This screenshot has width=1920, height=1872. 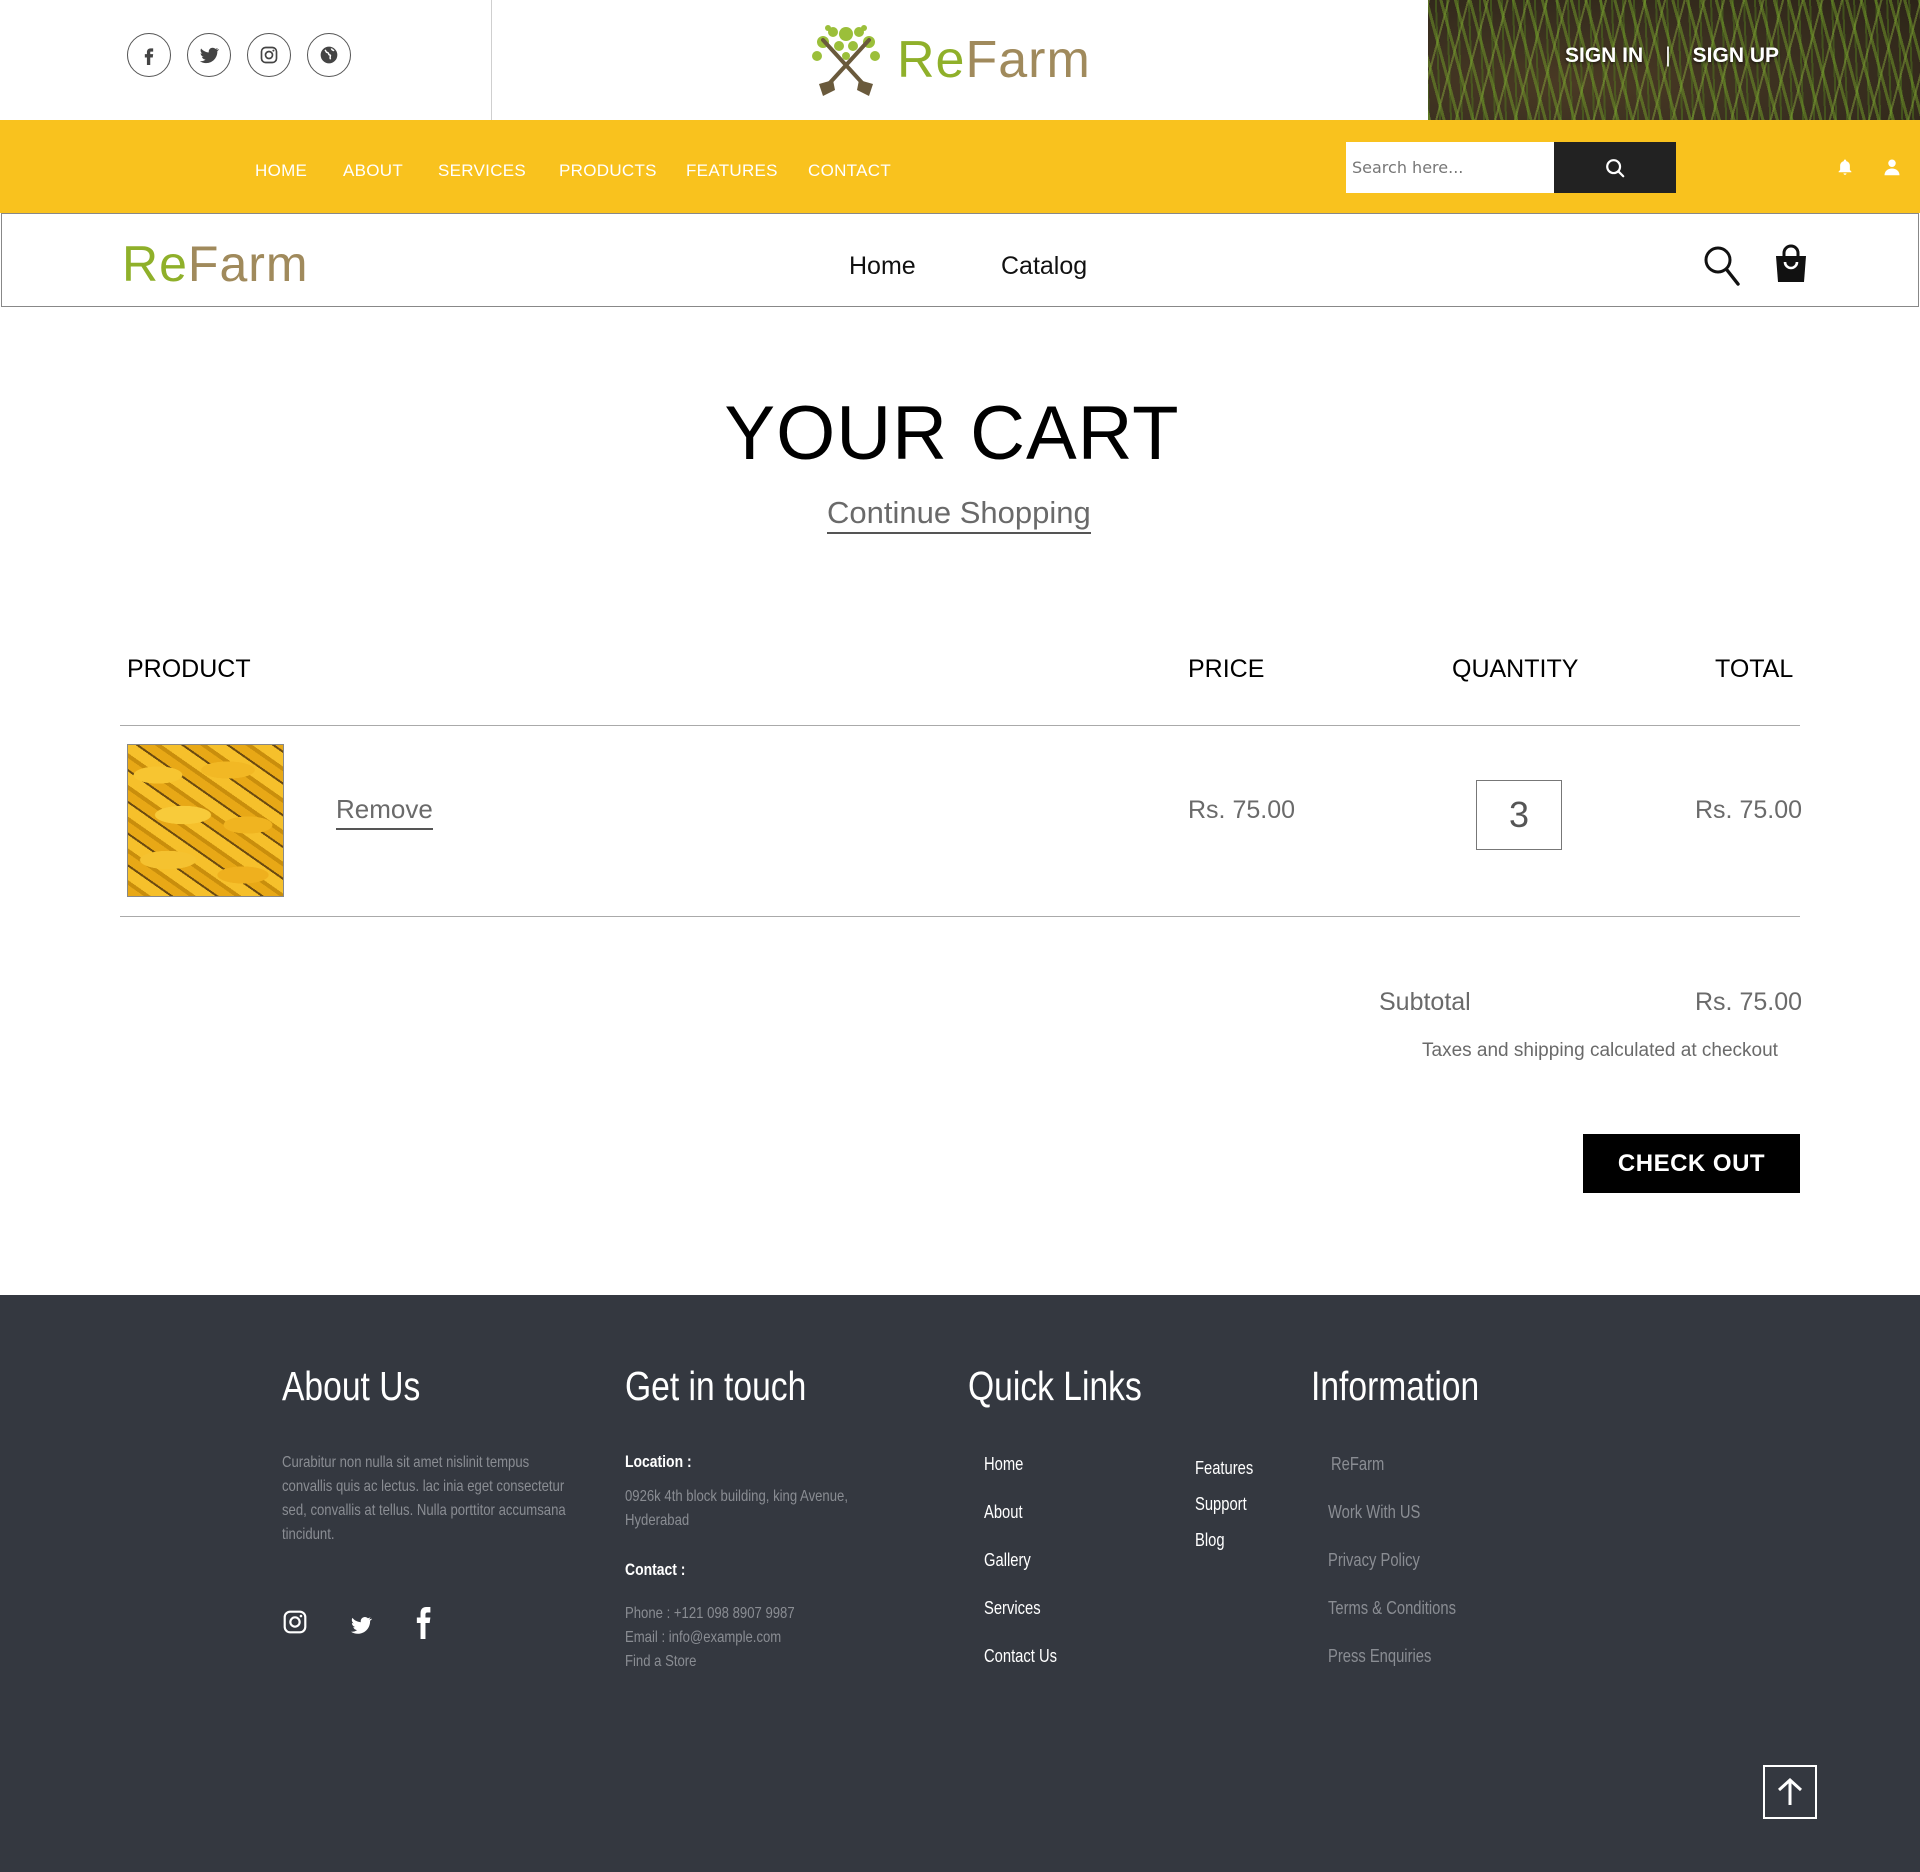 I want to click on footer-information-heading: Information, so click(x=1395, y=1386).